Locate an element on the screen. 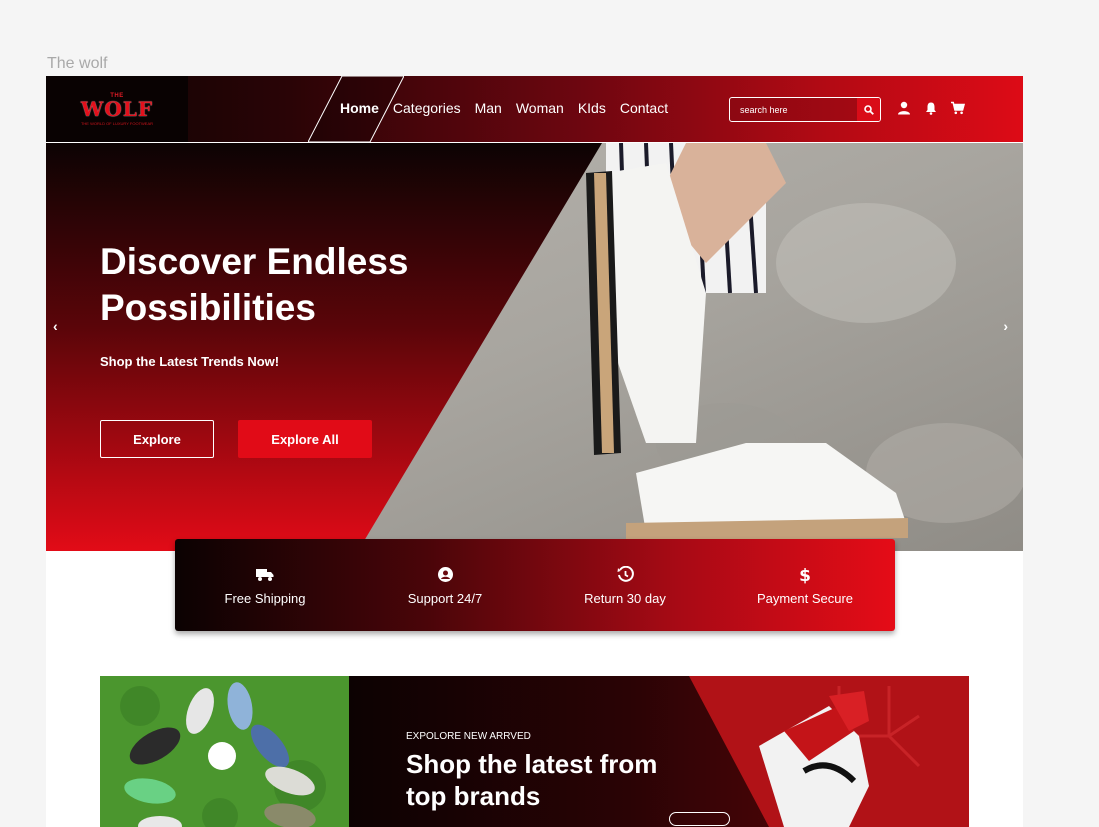 This screenshot has height=827, width=1099. nav-link-man: Man is located at coordinates (488, 108).